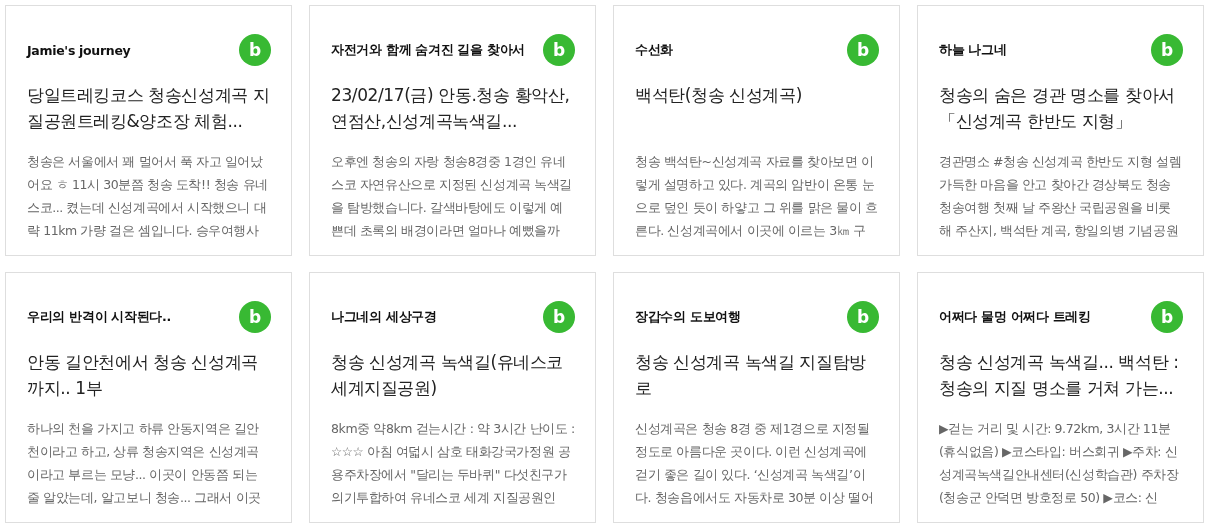  What do you see at coordinates (654, 50) in the screenshot?
I see `blog-name: 수선화` at bounding box center [654, 50].